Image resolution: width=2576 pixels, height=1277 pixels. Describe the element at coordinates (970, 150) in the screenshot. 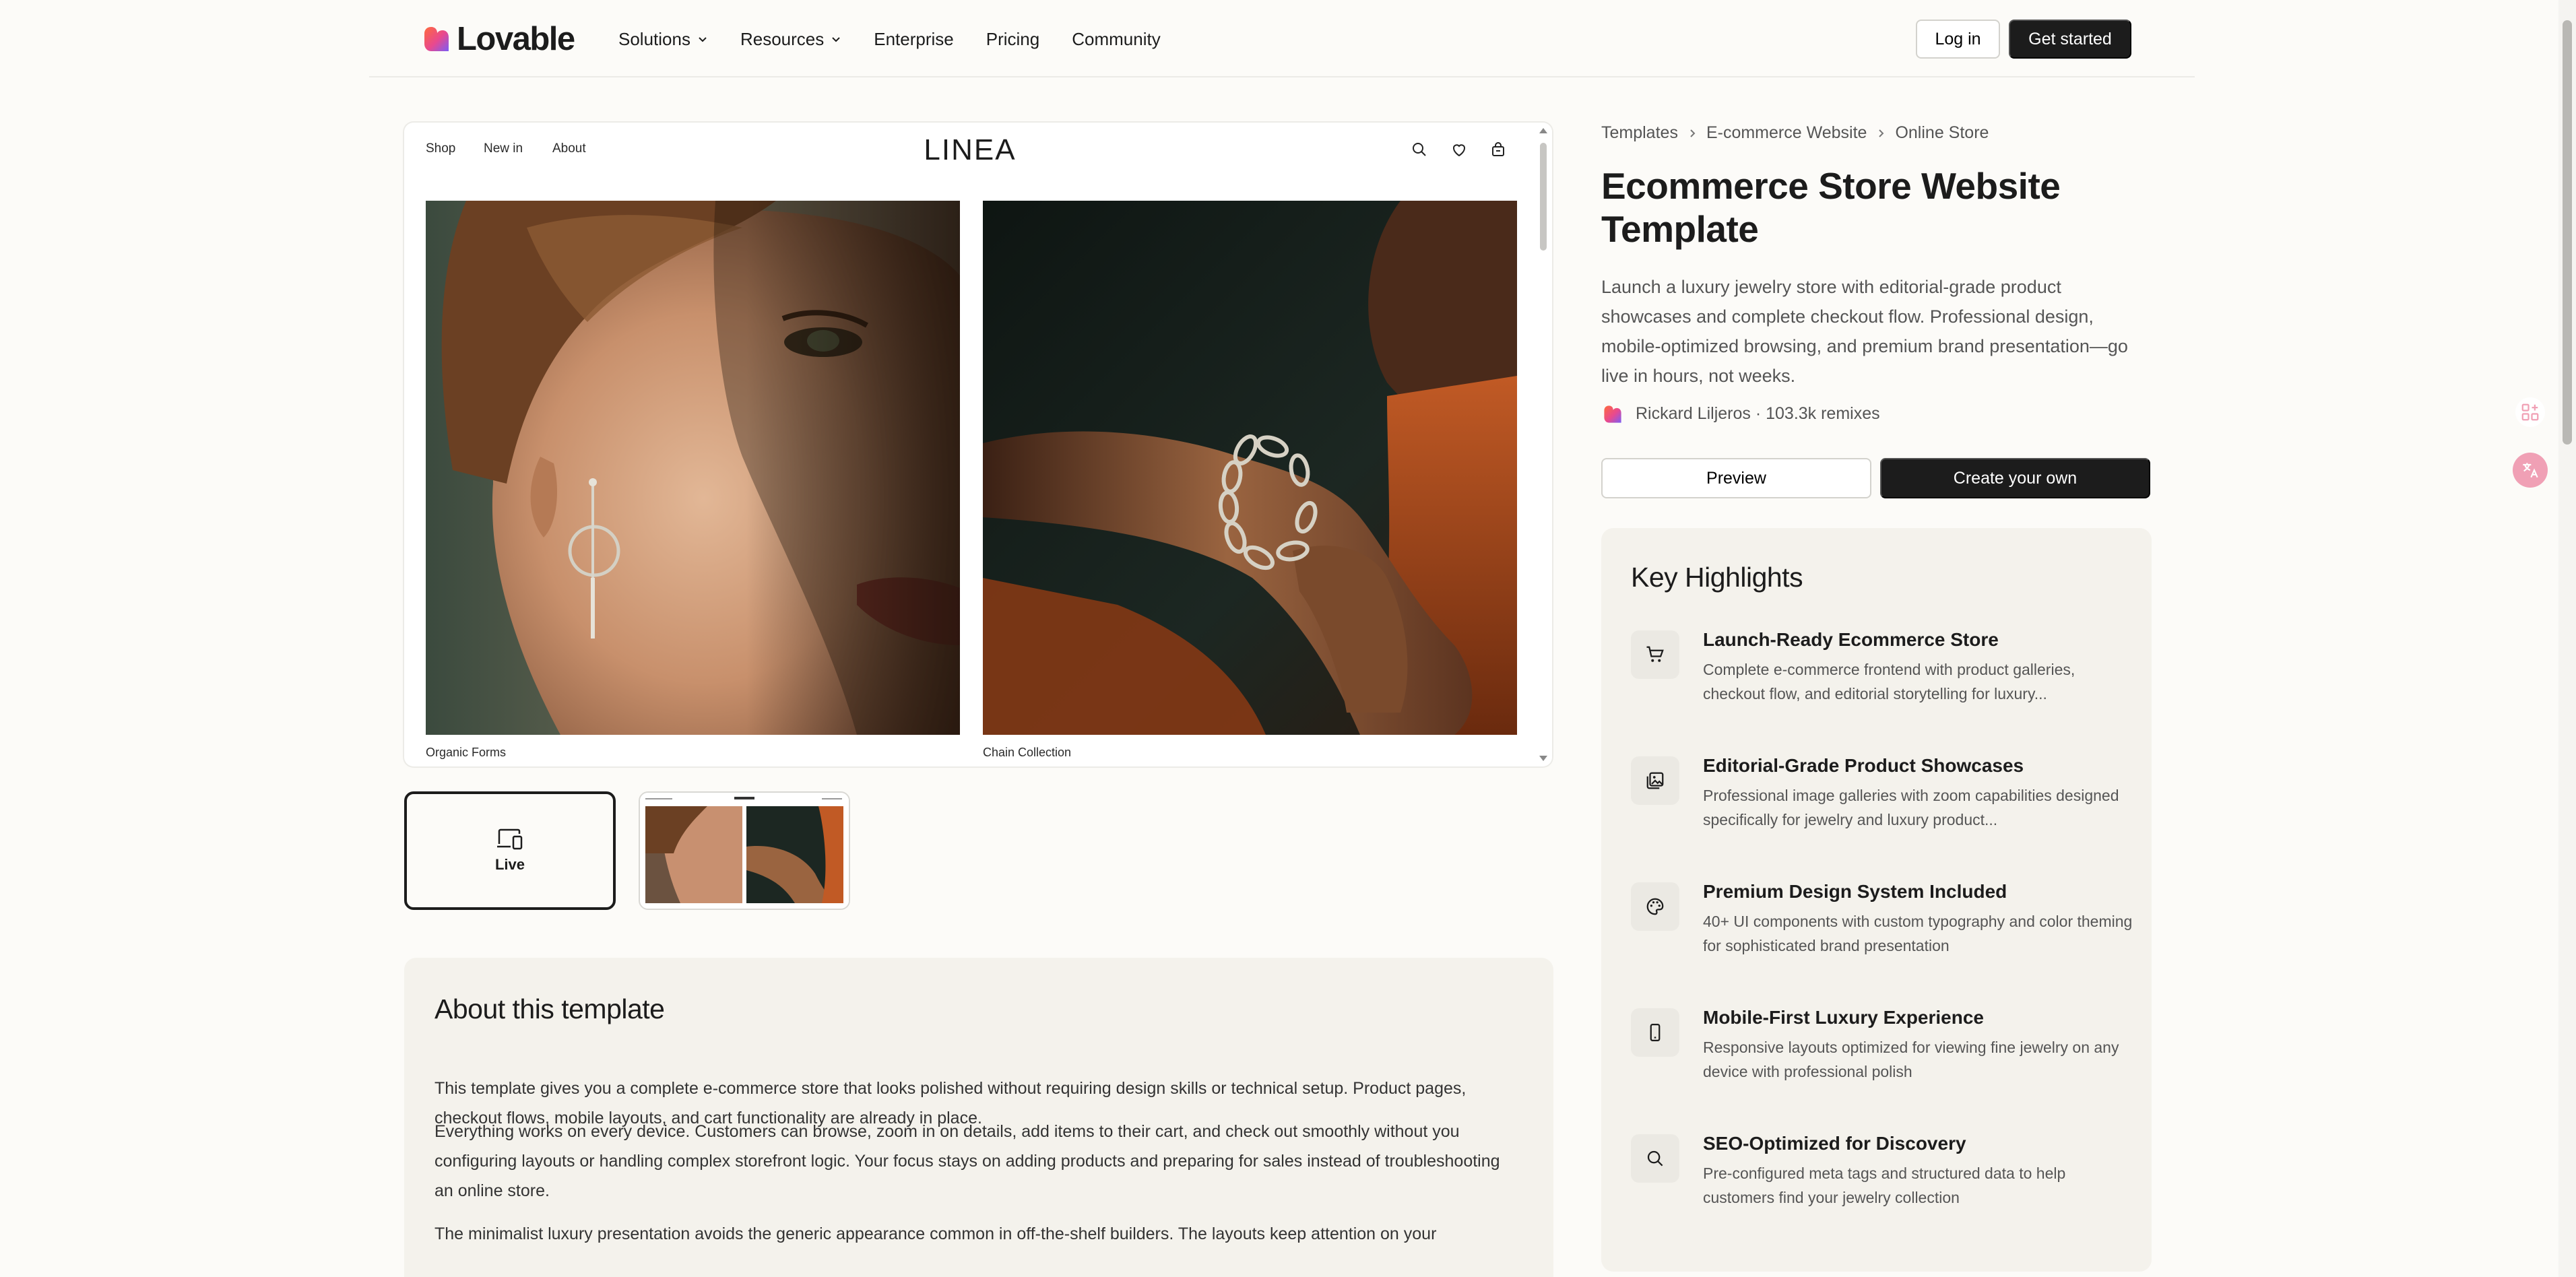

I see `preview-brand-logo: LINEA` at that location.